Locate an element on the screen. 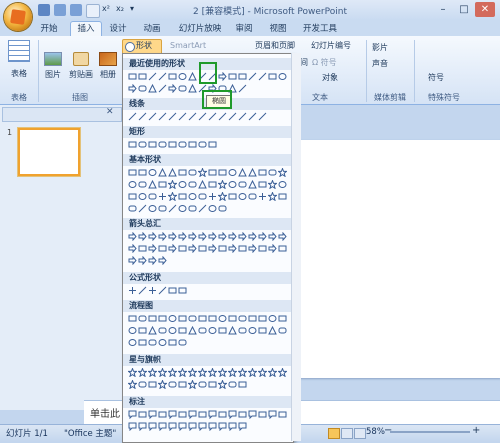 The height and width of the screenshot is (443, 500). slides-outline-tabs is located at coordinates (62, 114).